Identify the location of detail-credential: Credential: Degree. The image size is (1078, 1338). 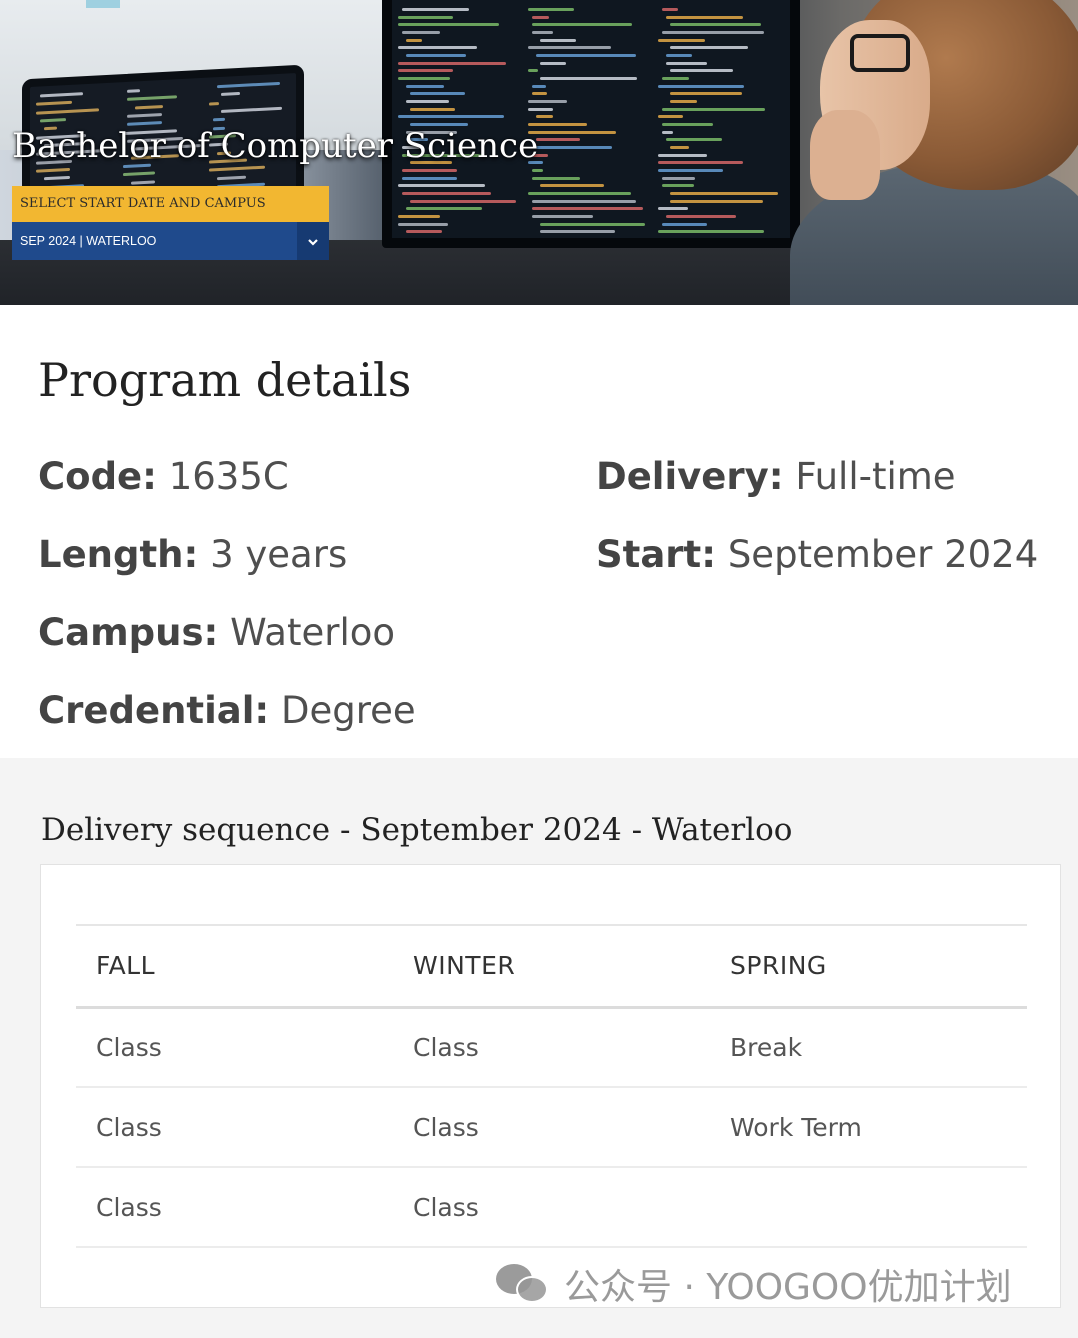
(227, 710).